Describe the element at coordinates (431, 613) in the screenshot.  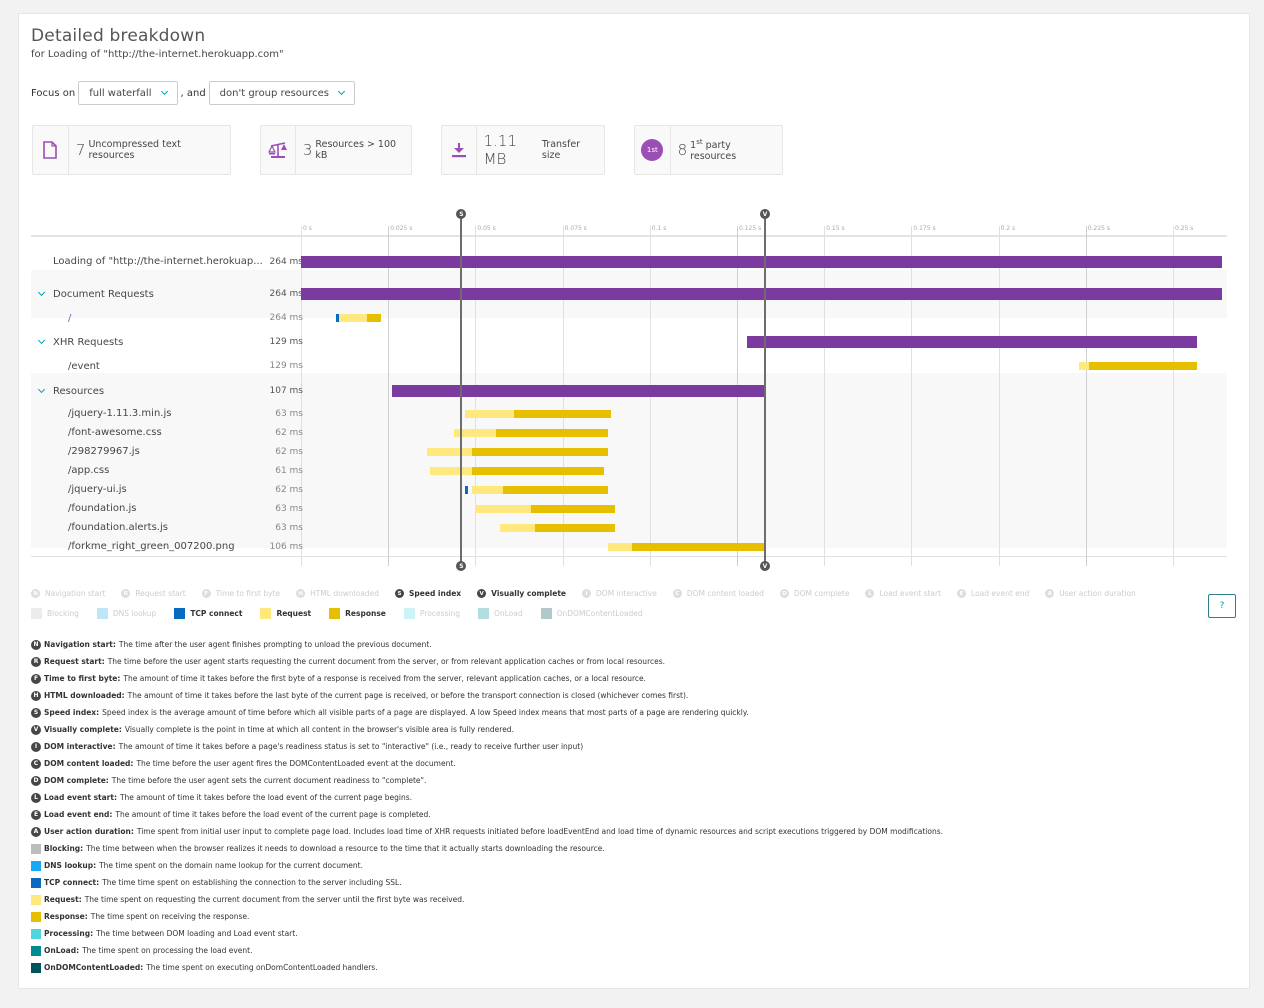
I see `legend-phase-processing: Processing` at that location.